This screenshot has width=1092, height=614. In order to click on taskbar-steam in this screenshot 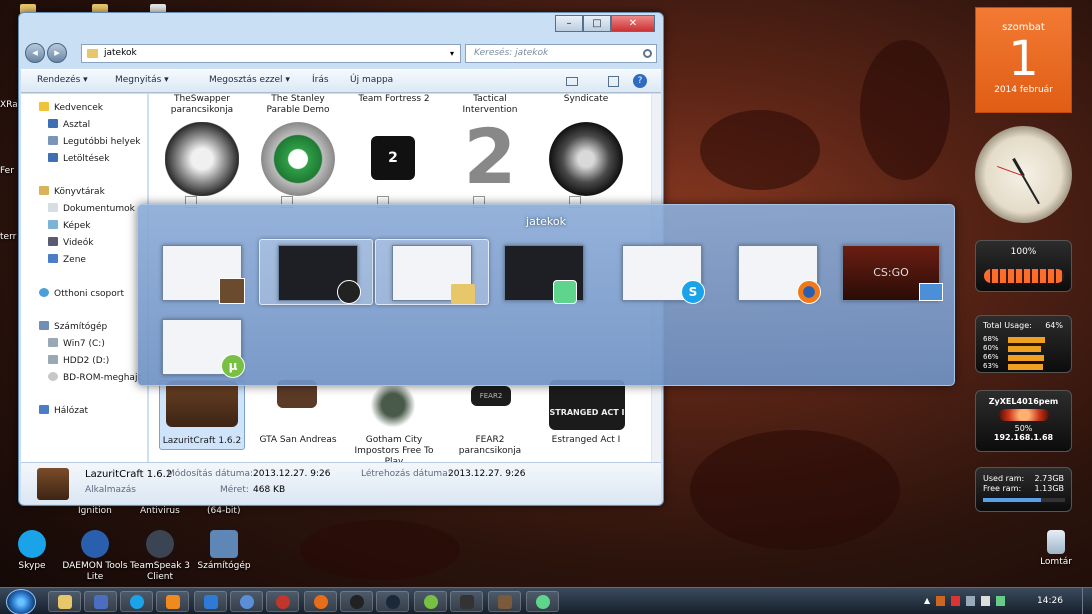, I will do `click(392, 601)`.